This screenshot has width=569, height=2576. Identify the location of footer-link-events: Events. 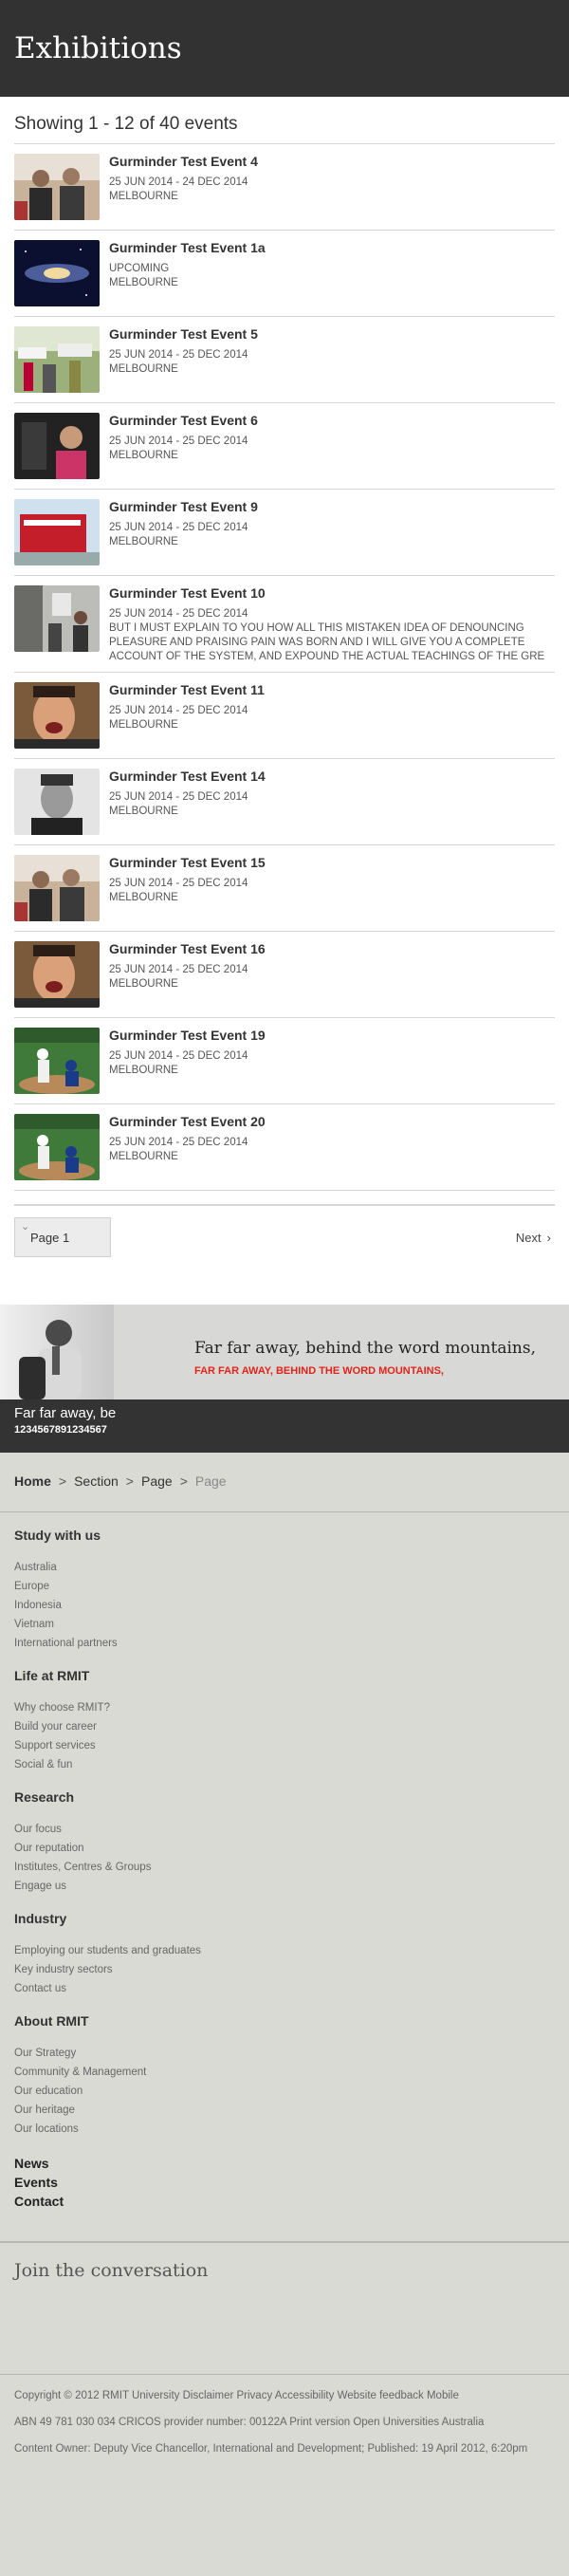
(284, 2182).